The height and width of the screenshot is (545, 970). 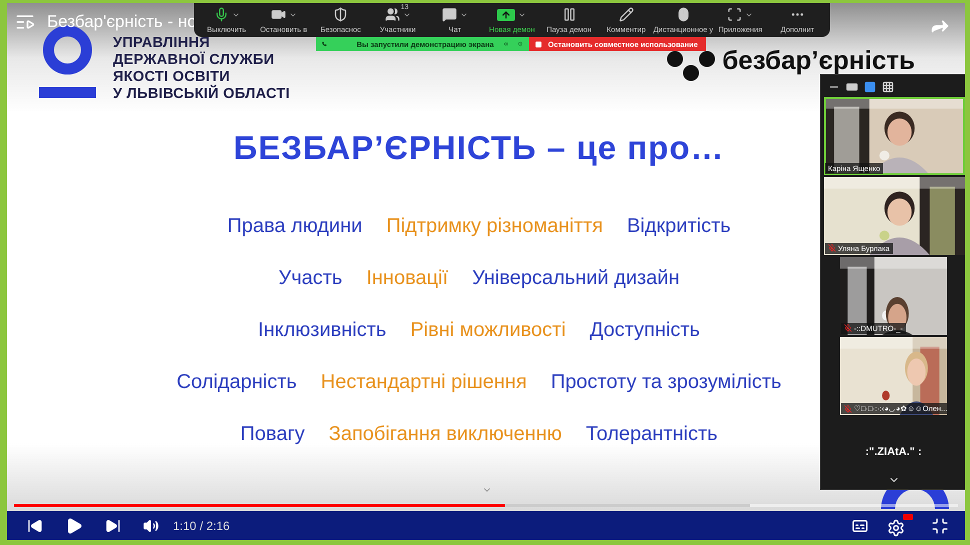 What do you see at coordinates (940, 525) in the screenshot?
I see `exit-fullscreen-icon` at bounding box center [940, 525].